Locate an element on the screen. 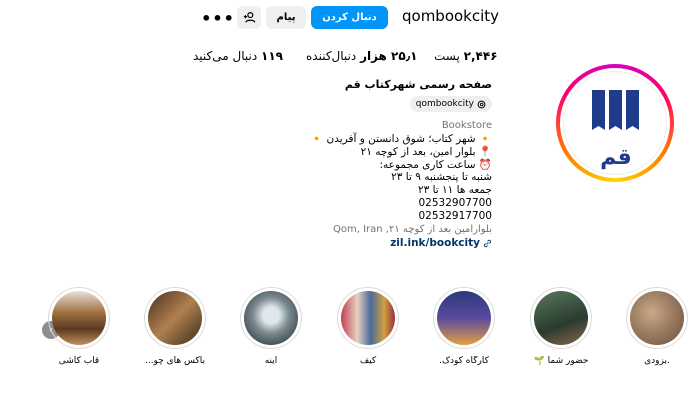 This screenshot has width=700, height=400. more-options-icon: ••• is located at coordinates (217, 18).